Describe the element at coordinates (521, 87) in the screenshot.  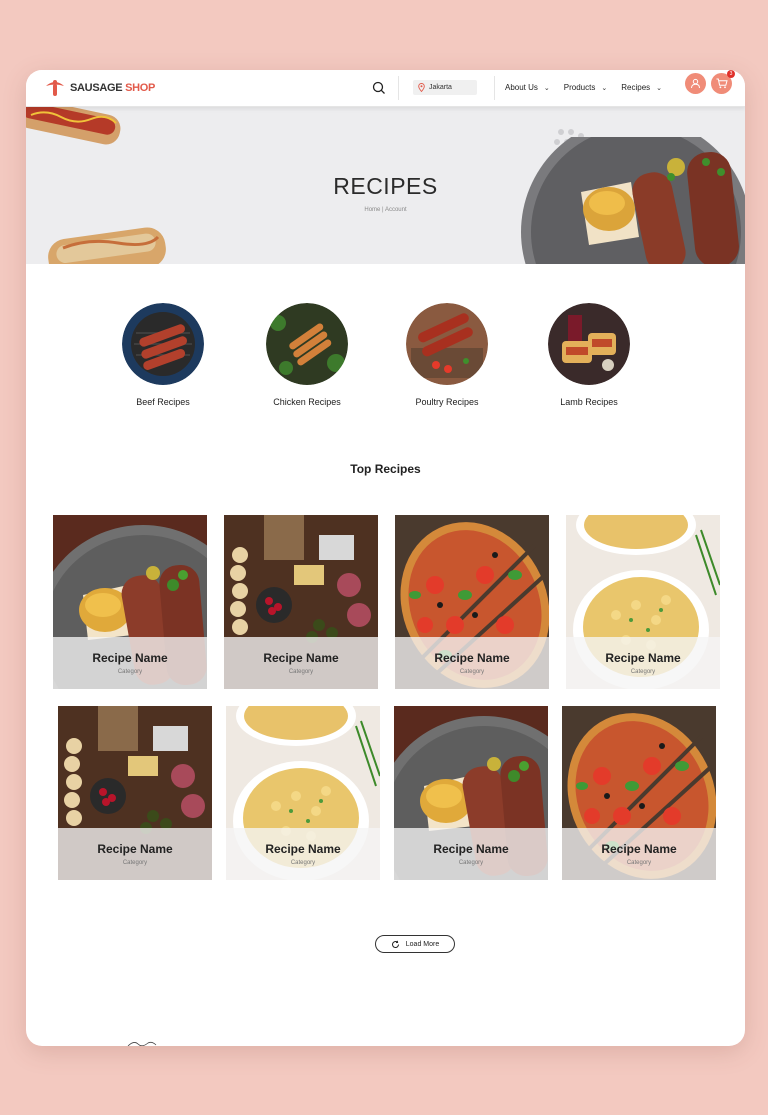
I see `nav-label: About Us` at that location.